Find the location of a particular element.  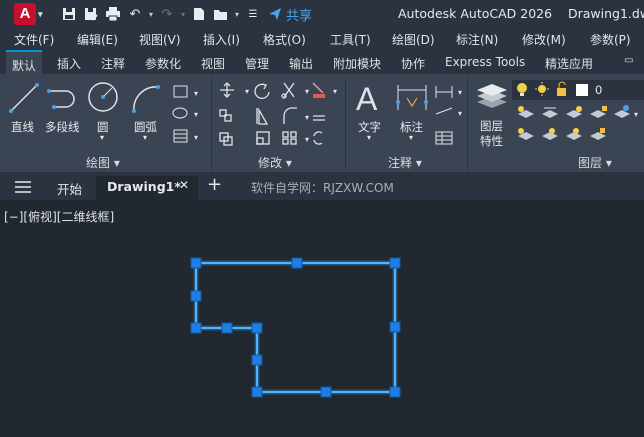

new-tab-icon: + is located at coordinates (214, 184).